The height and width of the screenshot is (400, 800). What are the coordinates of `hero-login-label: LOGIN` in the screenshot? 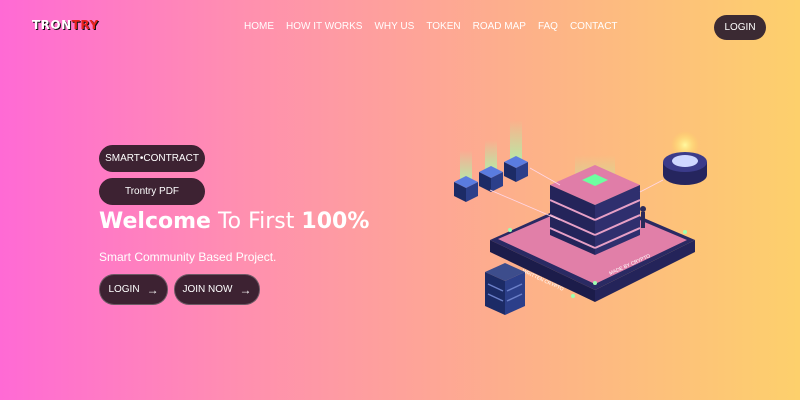 It's located at (124, 289).